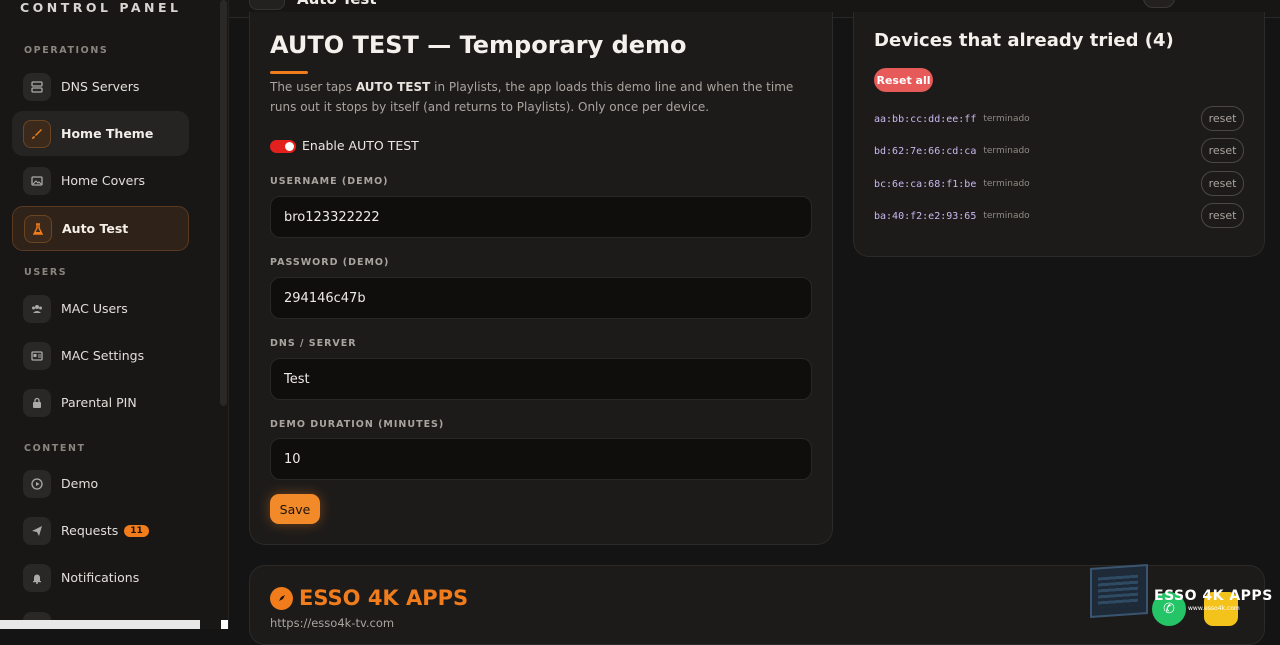 The height and width of the screenshot is (645, 1280). I want to click on auto-test-title: AUTO TEST — Temporary demo, so click(478, 45).